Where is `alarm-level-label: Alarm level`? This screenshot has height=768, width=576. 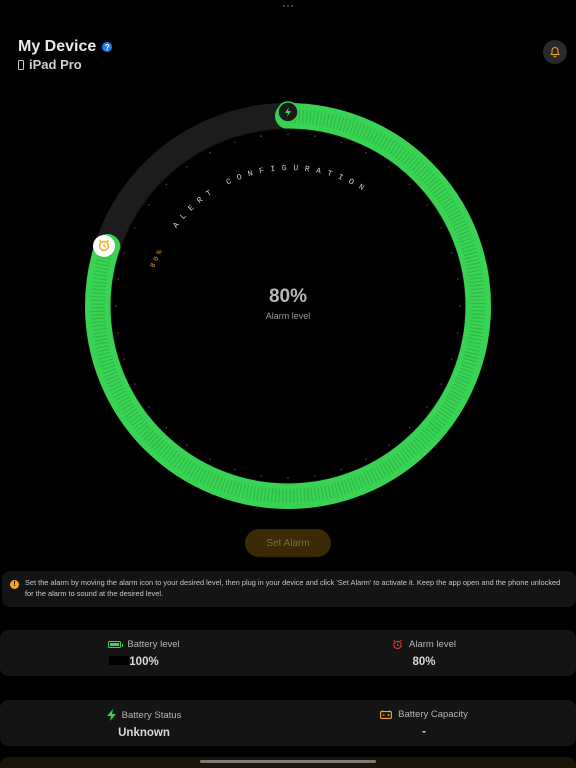 alarm-level-label: Alarm level is located at coordinates (432, 644).